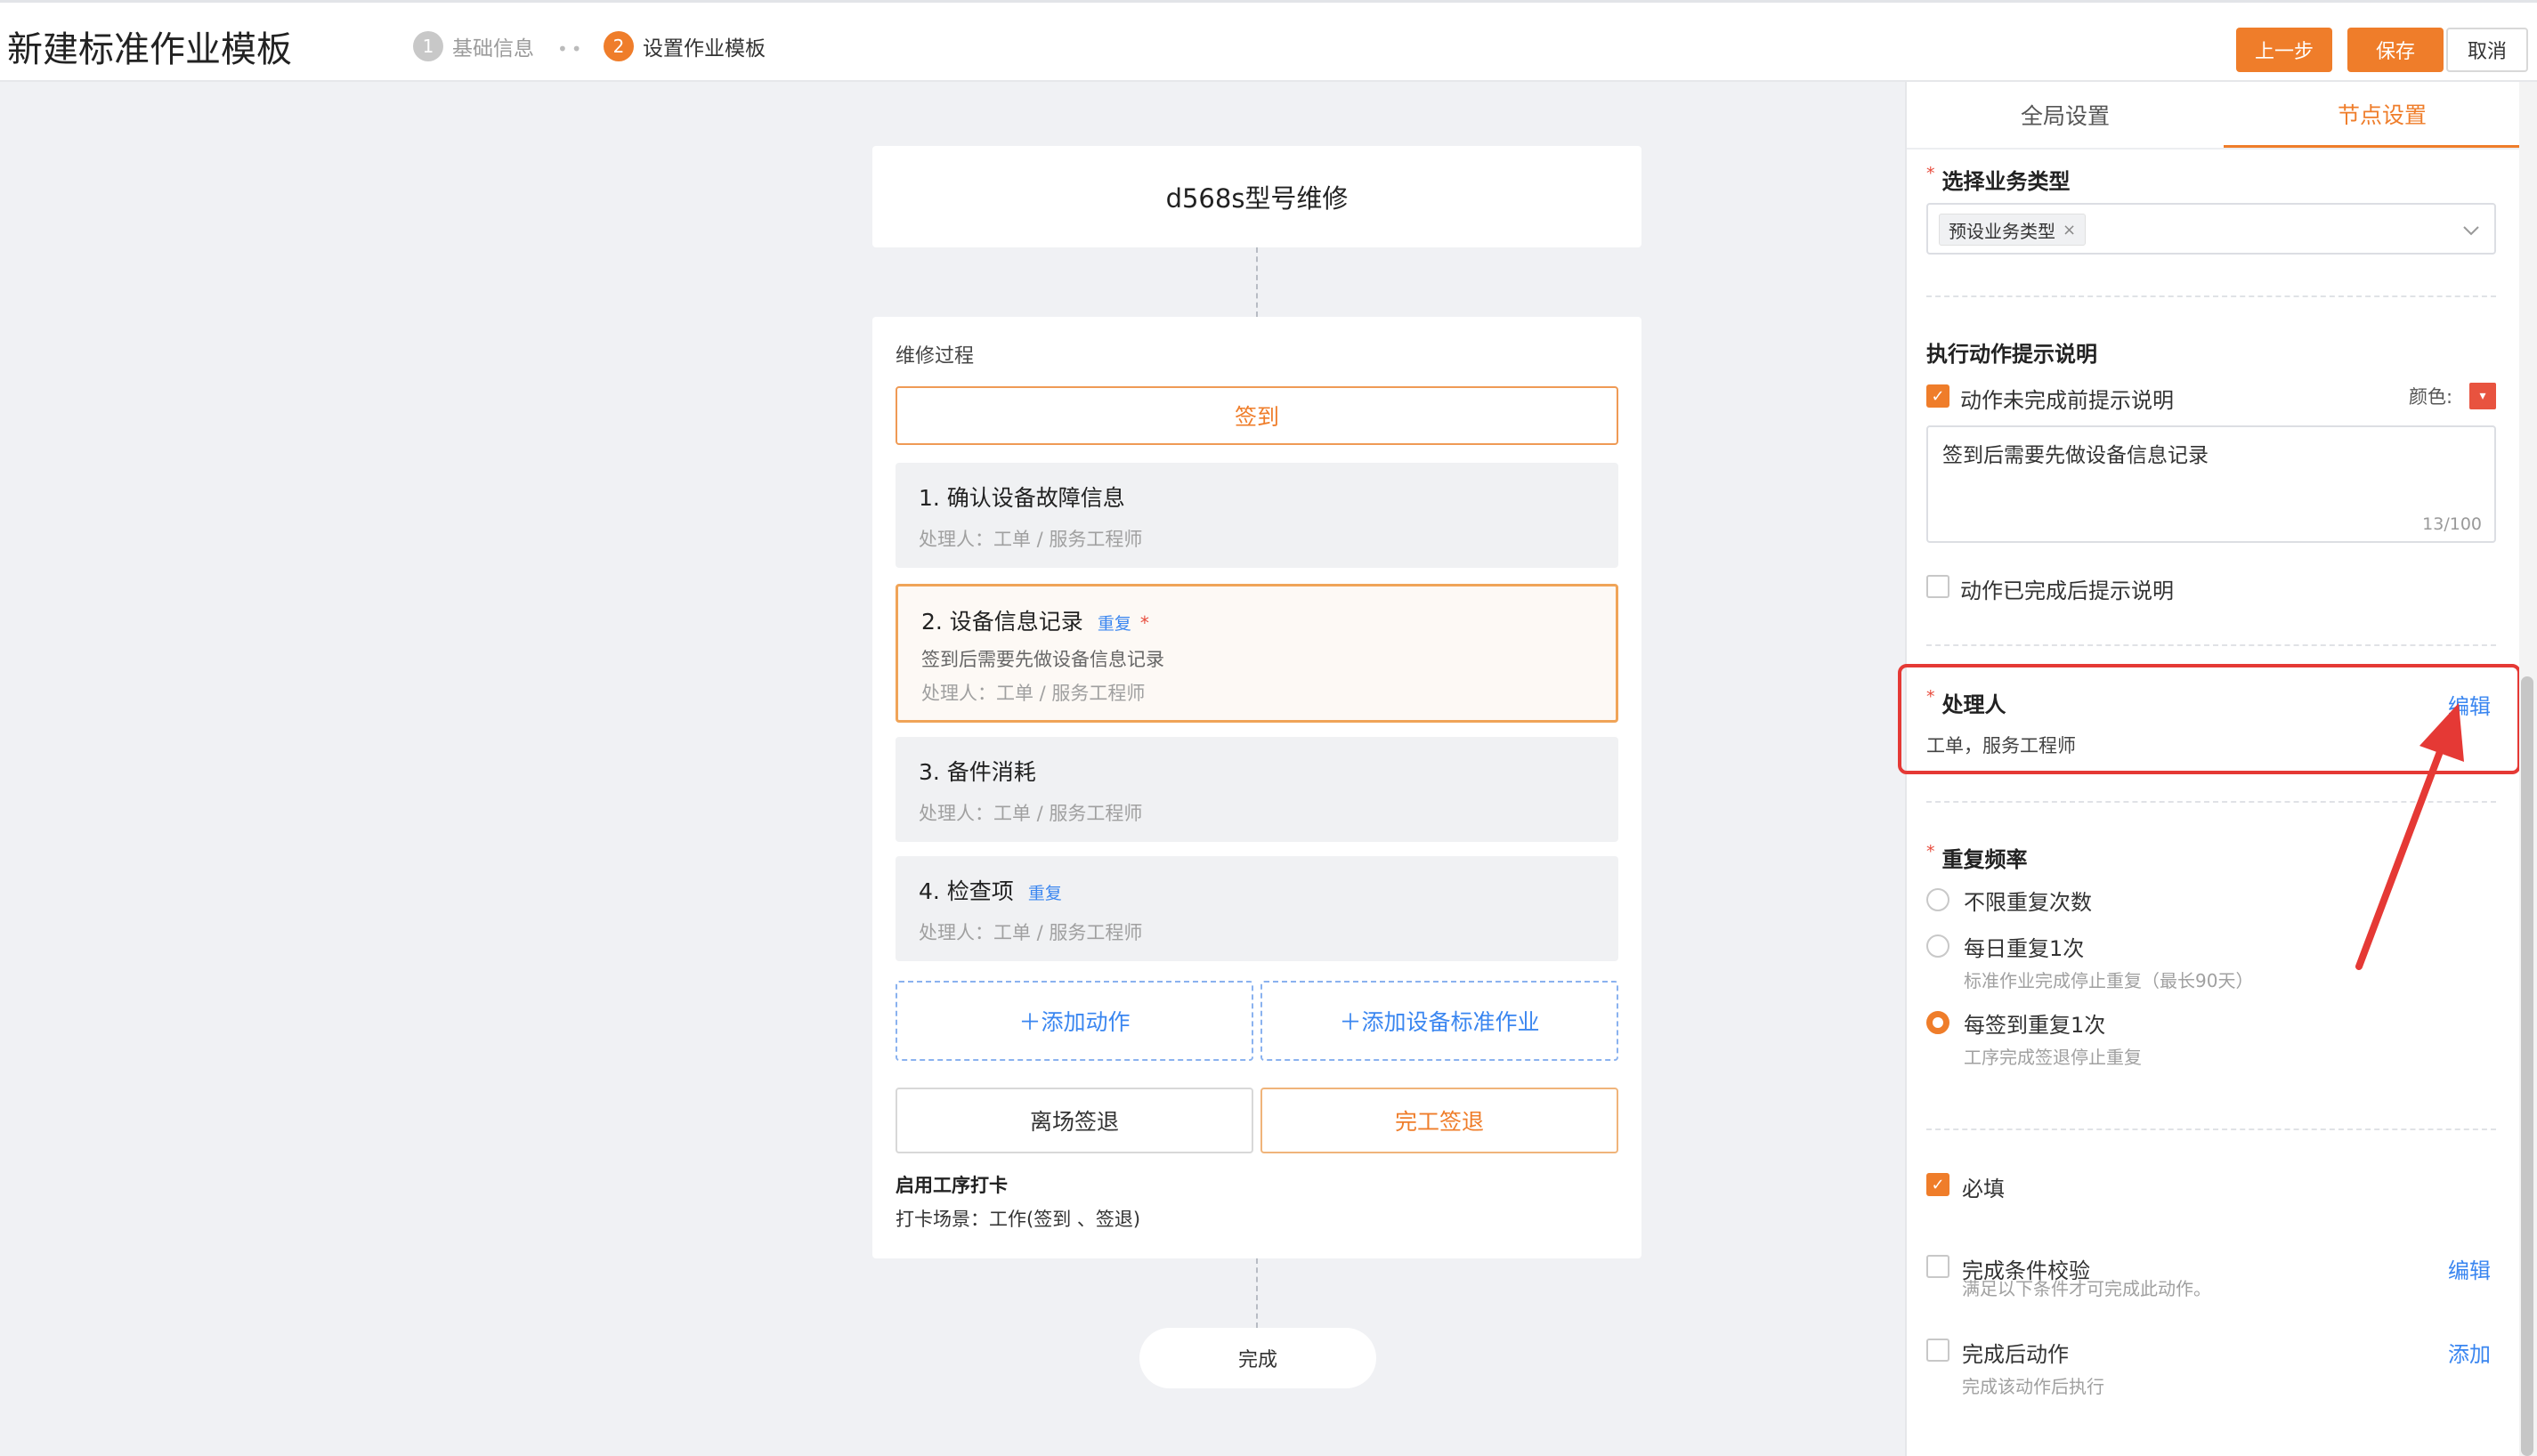 Image resolution: width=2537 pixels, height=1456 pixels. I want to click on step-basic-info: 1 基础信息, so click(473, 46).